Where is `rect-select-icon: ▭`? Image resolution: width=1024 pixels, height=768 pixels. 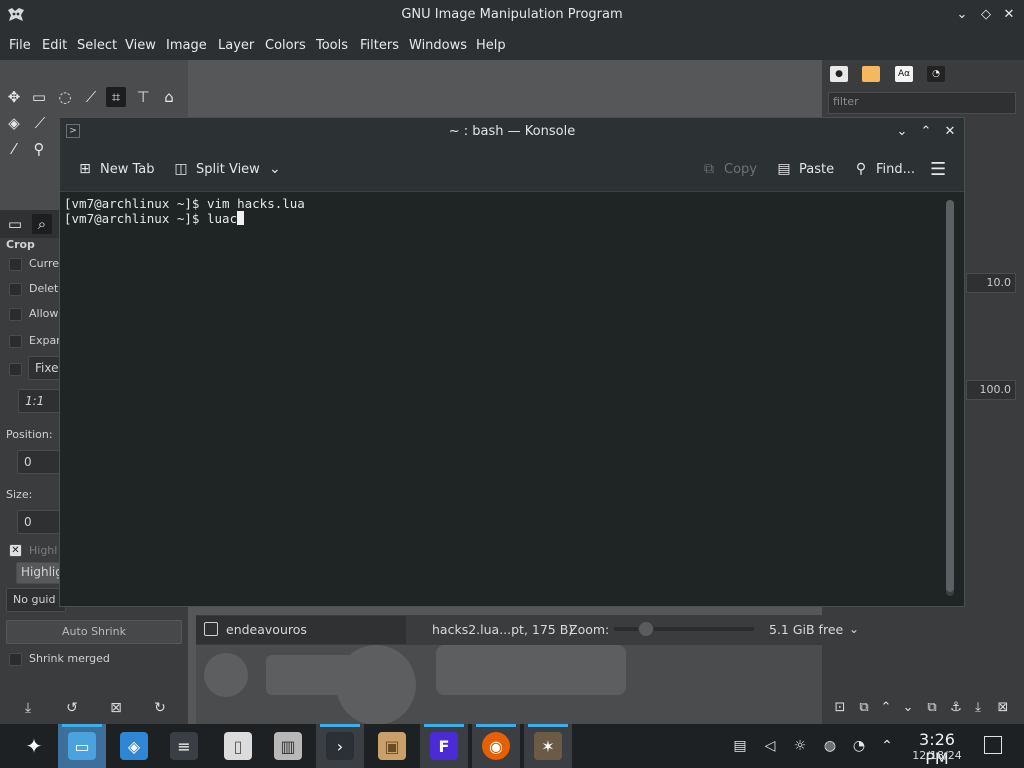
rect-select-icon: ▭ is located at coordinates (39, 97).